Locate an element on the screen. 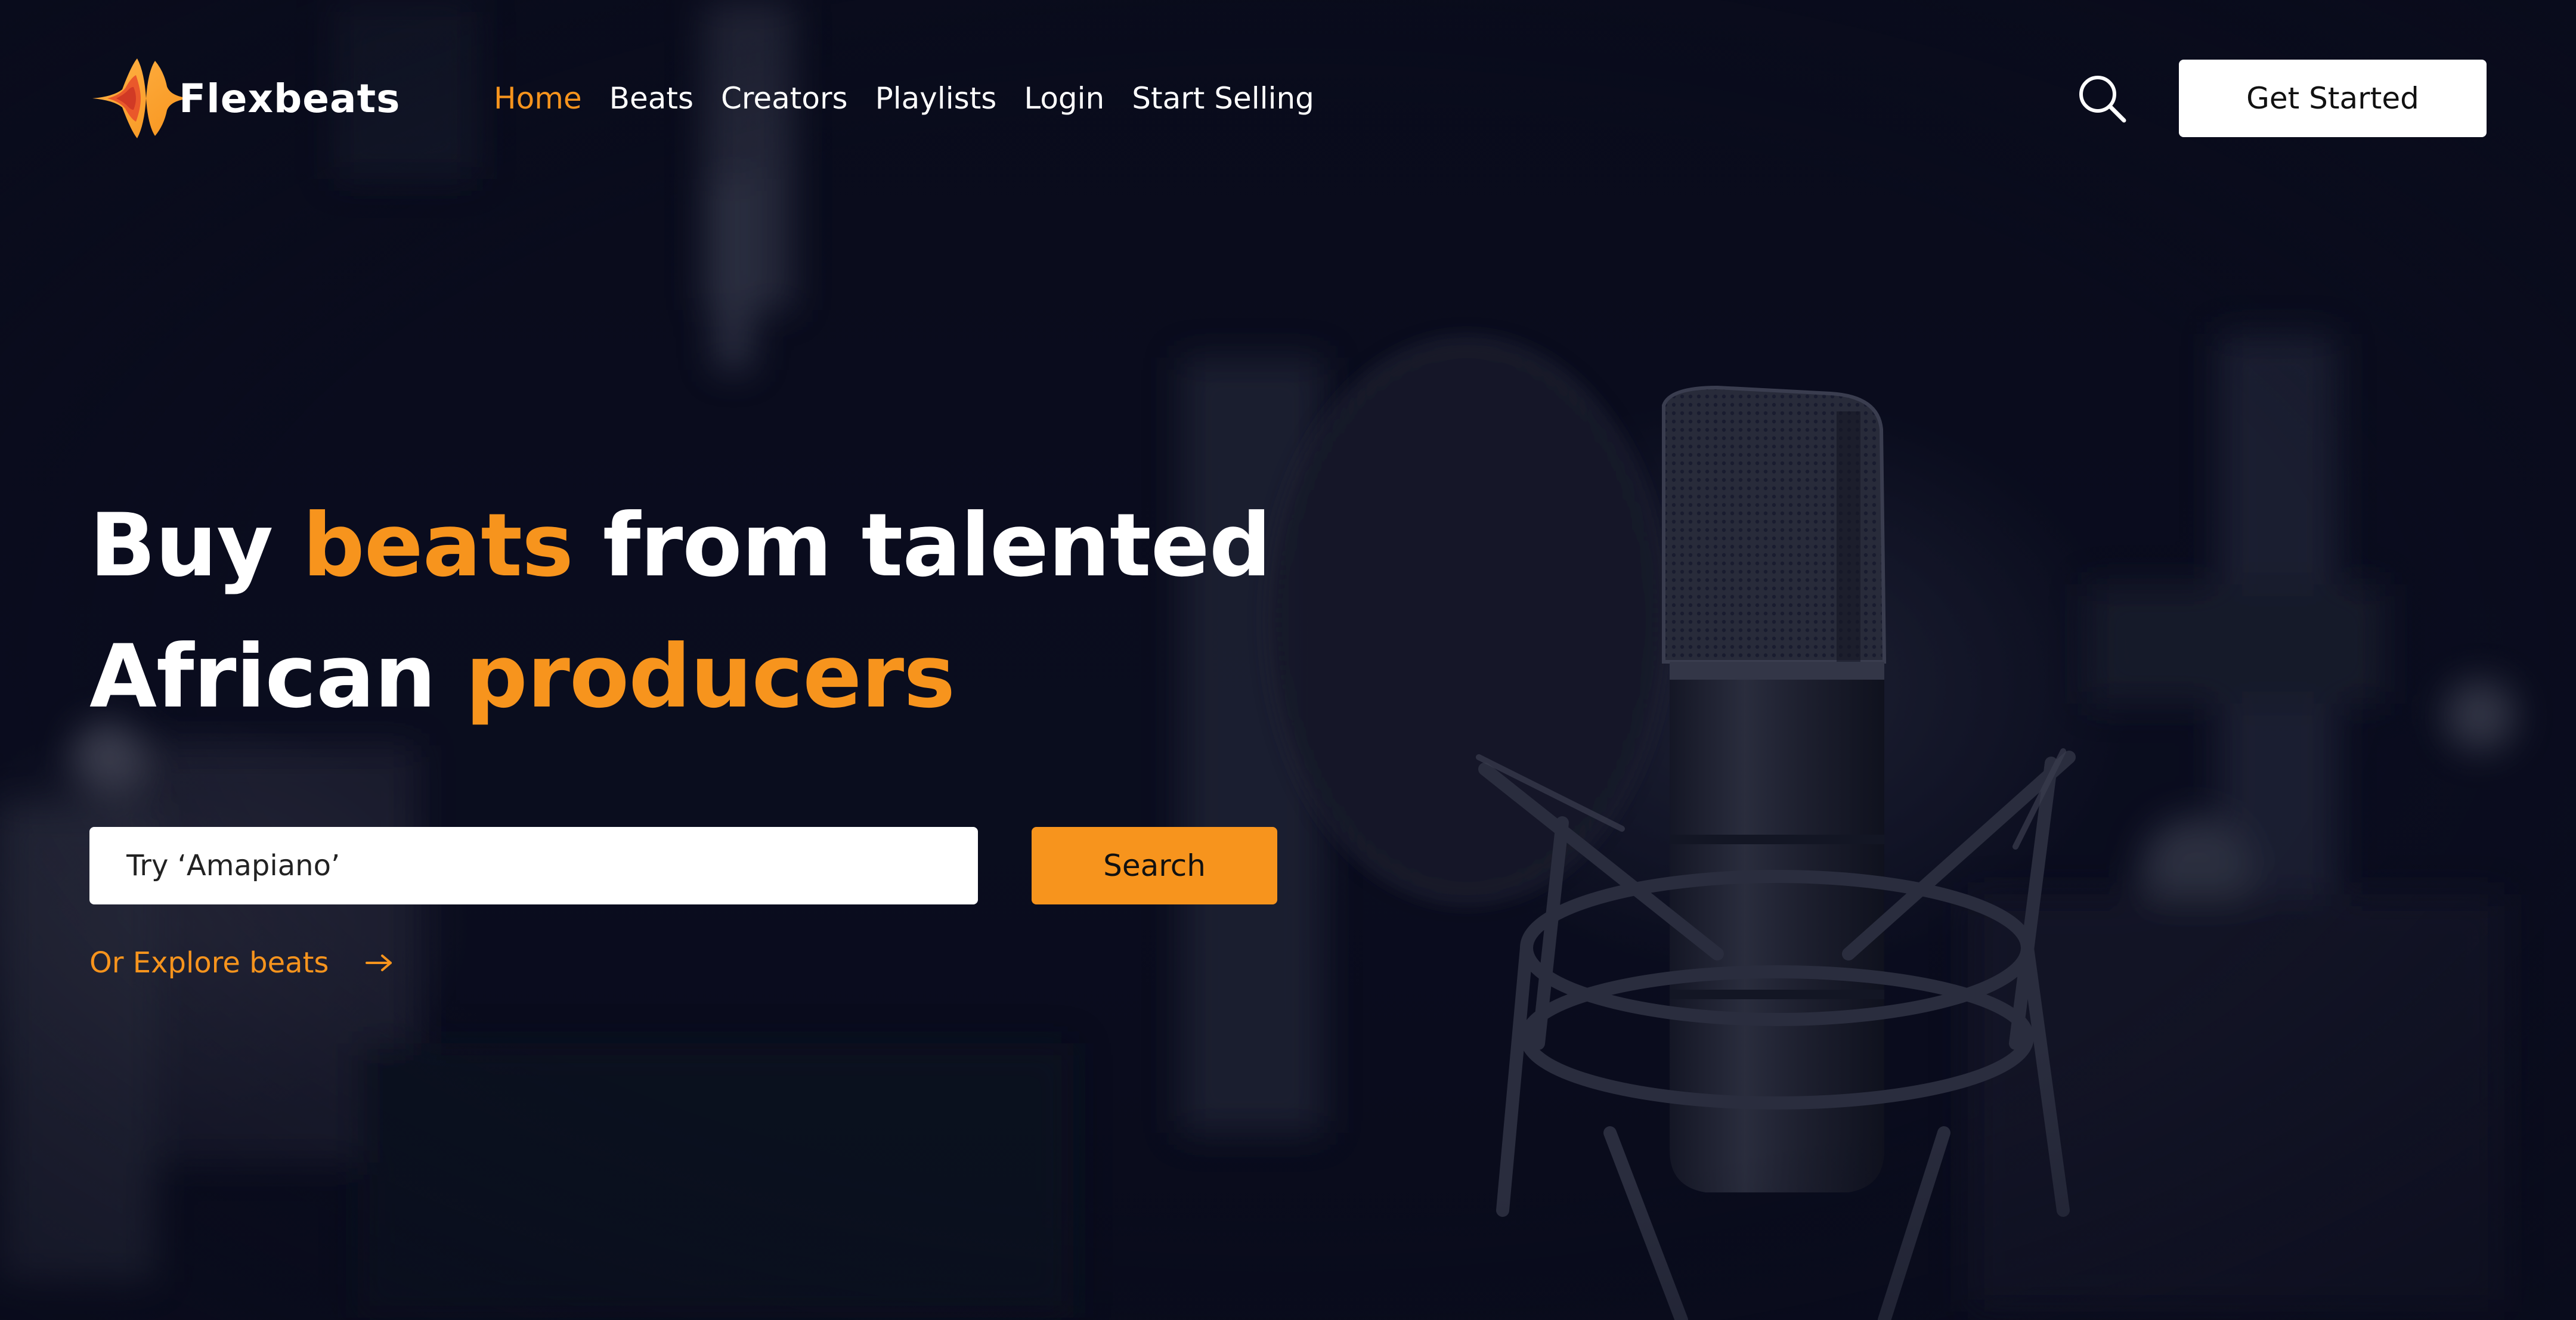 Image resolution: width=2576 pixels, height=1320 pixels. brand-logo: Flexbeats is located at coordinates (245, 99).